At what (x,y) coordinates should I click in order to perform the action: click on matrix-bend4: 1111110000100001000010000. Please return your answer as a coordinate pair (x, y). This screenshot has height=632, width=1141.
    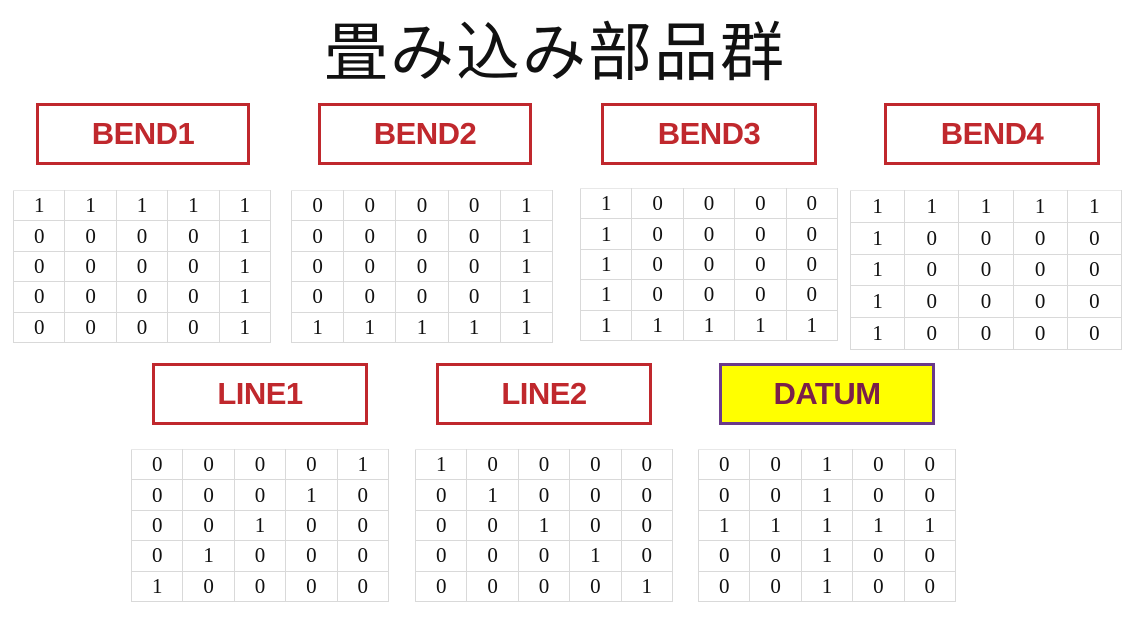
    Looking at the image, I should click on (986, 270).